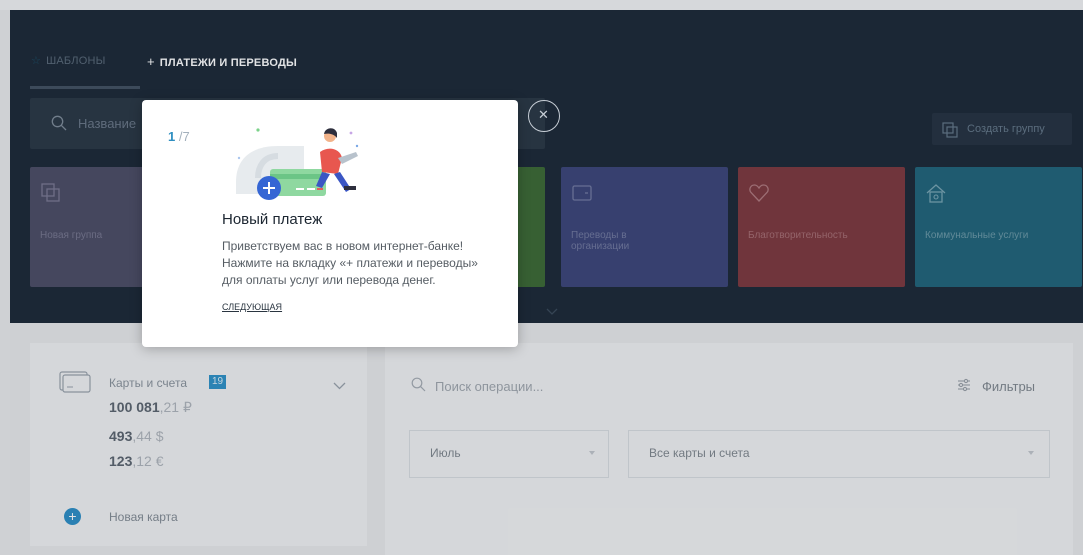  I want to click on dialog-body-line: для оплаты услуг или перевода денег., so click(329, 280).